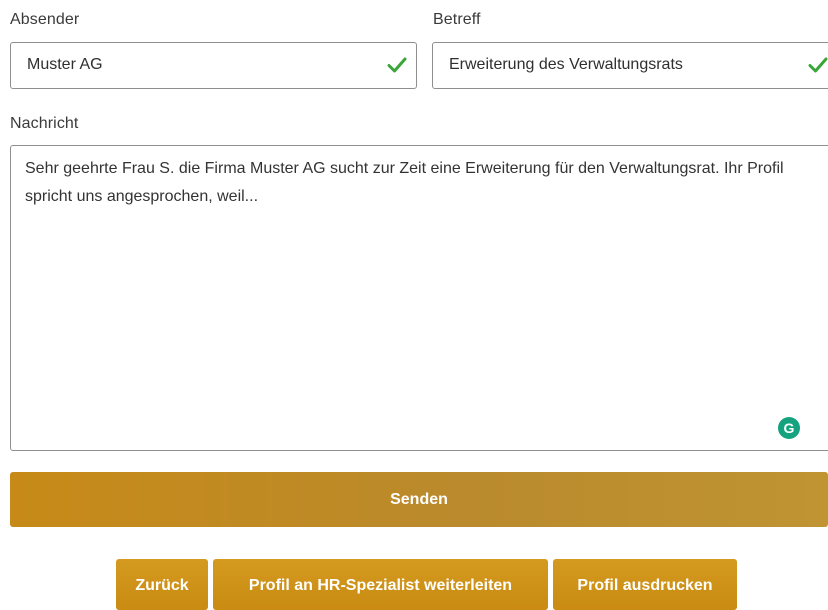  Describe the element at coordinates (45, 19) in the screenshot. I see `sender-label: Absender` at that location.